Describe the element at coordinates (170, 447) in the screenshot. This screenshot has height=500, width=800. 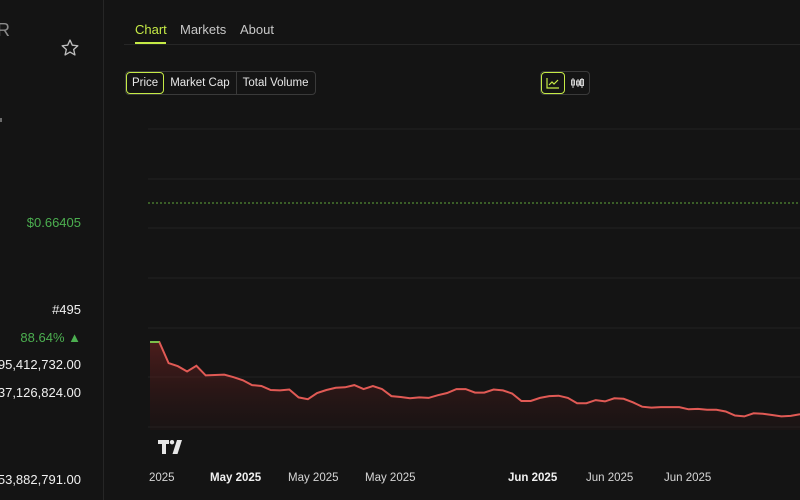
I see `tradingview-logo-icon` at that location.